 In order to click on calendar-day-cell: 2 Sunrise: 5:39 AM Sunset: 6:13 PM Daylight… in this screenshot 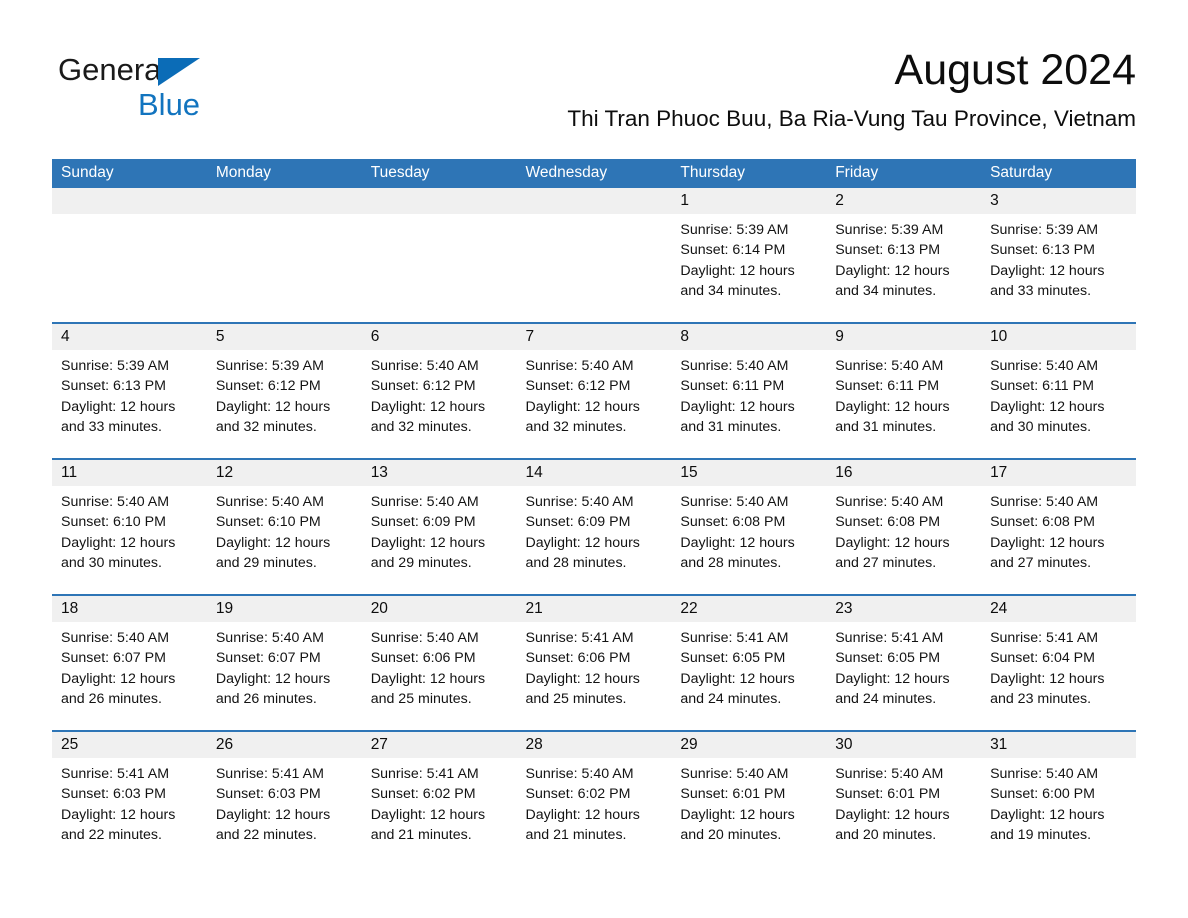, I will do `click(904, 255)`.